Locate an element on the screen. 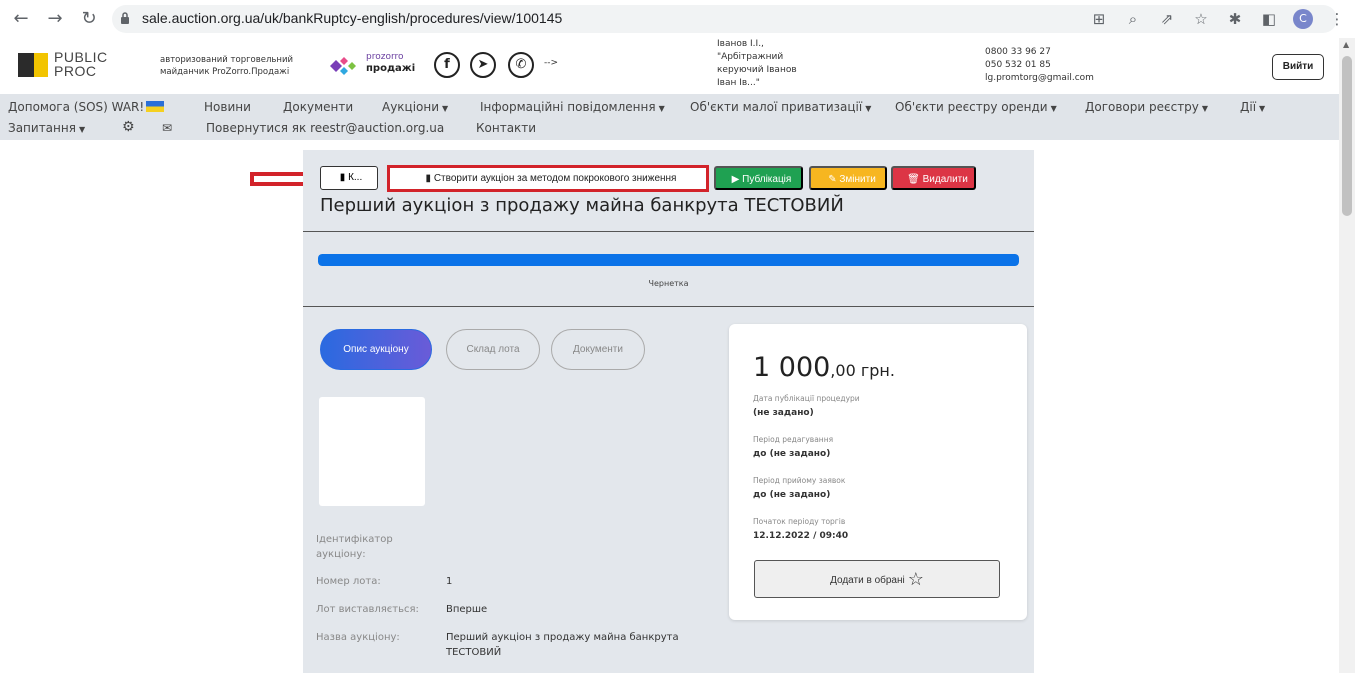  nav-actions: Дії ▼ is located at coordinates (1252, 107).